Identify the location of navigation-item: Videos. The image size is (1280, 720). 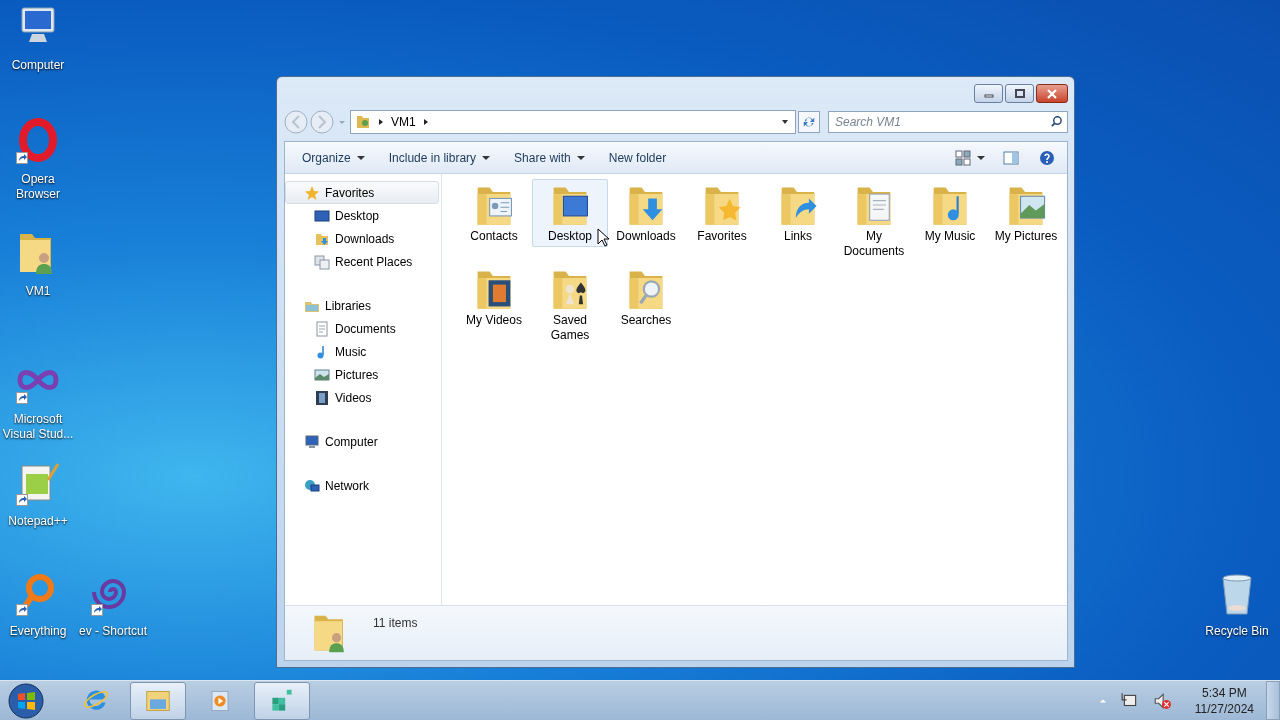
(362, 397).